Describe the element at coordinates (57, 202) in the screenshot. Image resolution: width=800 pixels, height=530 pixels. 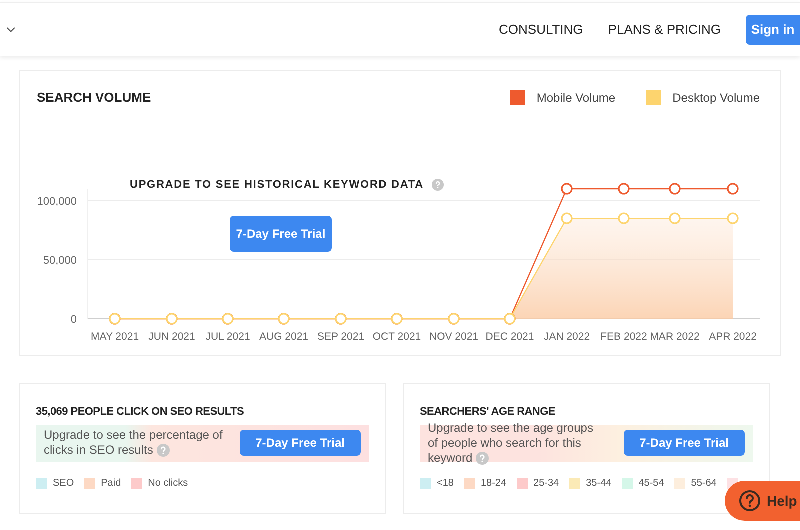
I see `y-tick-label: 100,000` at that location.